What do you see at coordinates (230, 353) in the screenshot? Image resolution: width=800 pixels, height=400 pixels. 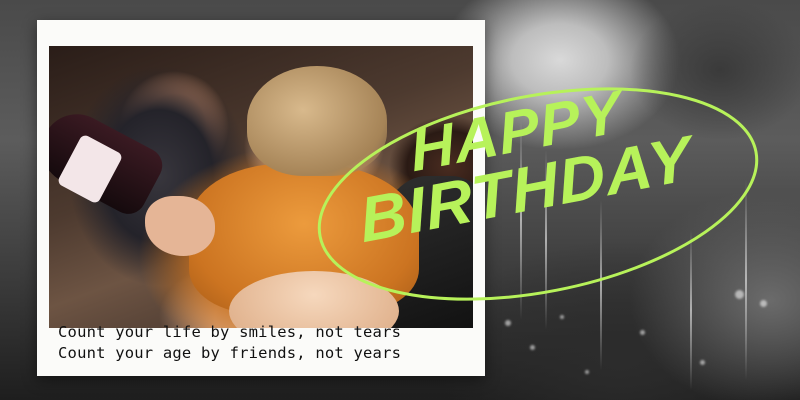 I see `quote-line-2: Count your age by friends, not years` at bounding box center [230, 353].